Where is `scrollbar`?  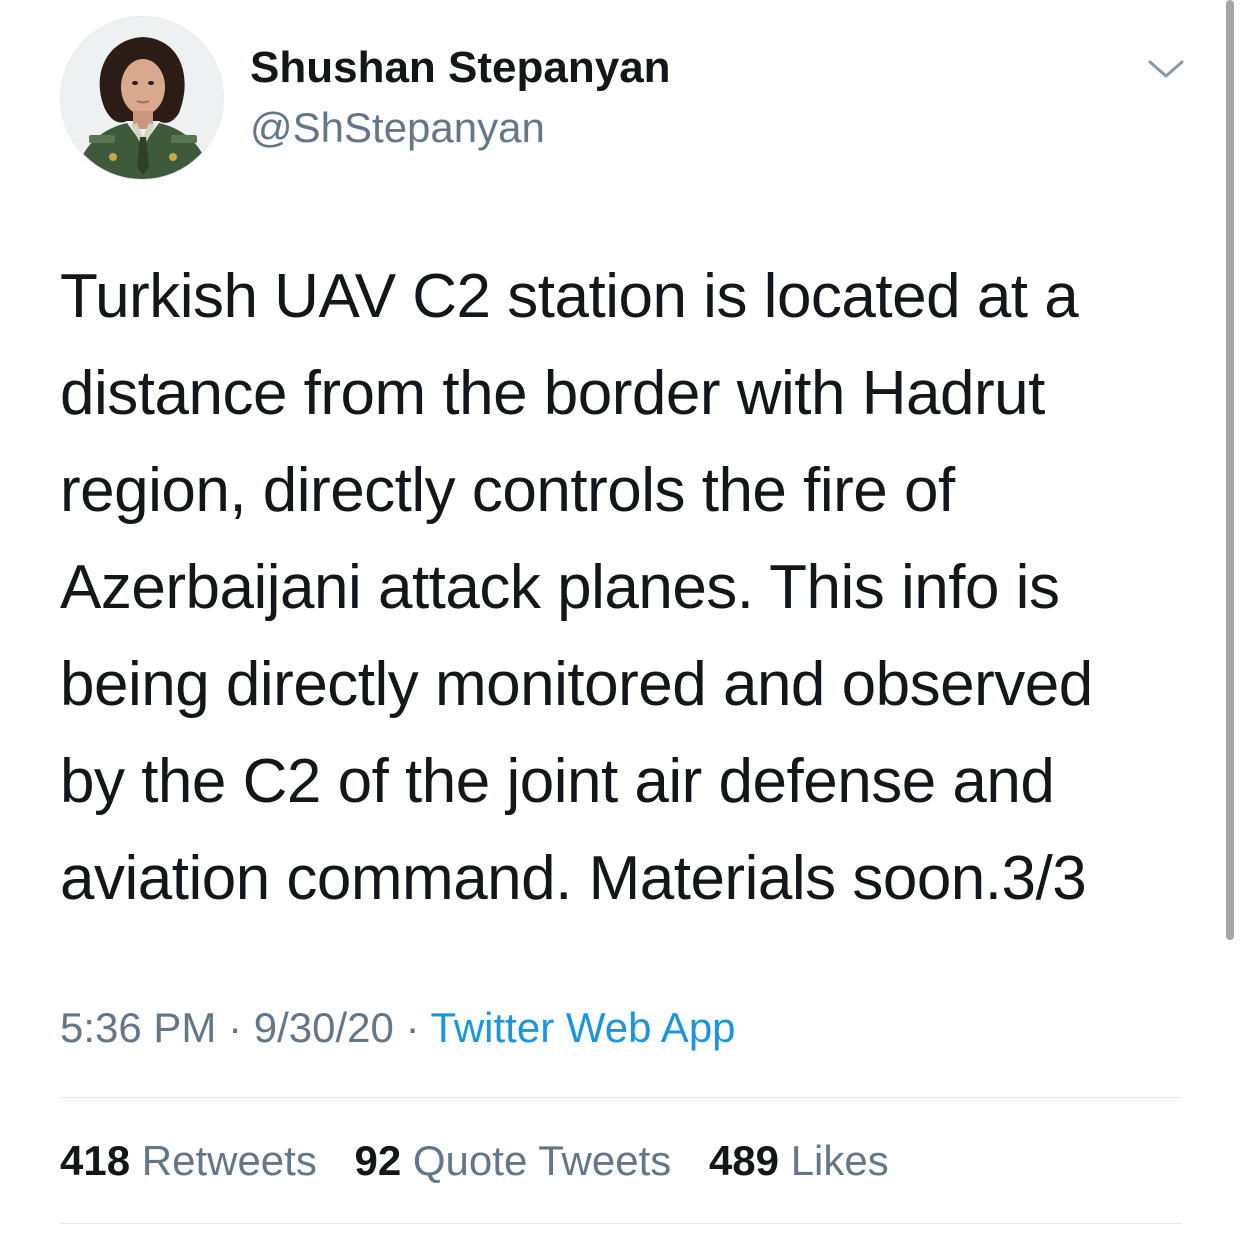 scrollbar is located at coordinates (1230, 470).